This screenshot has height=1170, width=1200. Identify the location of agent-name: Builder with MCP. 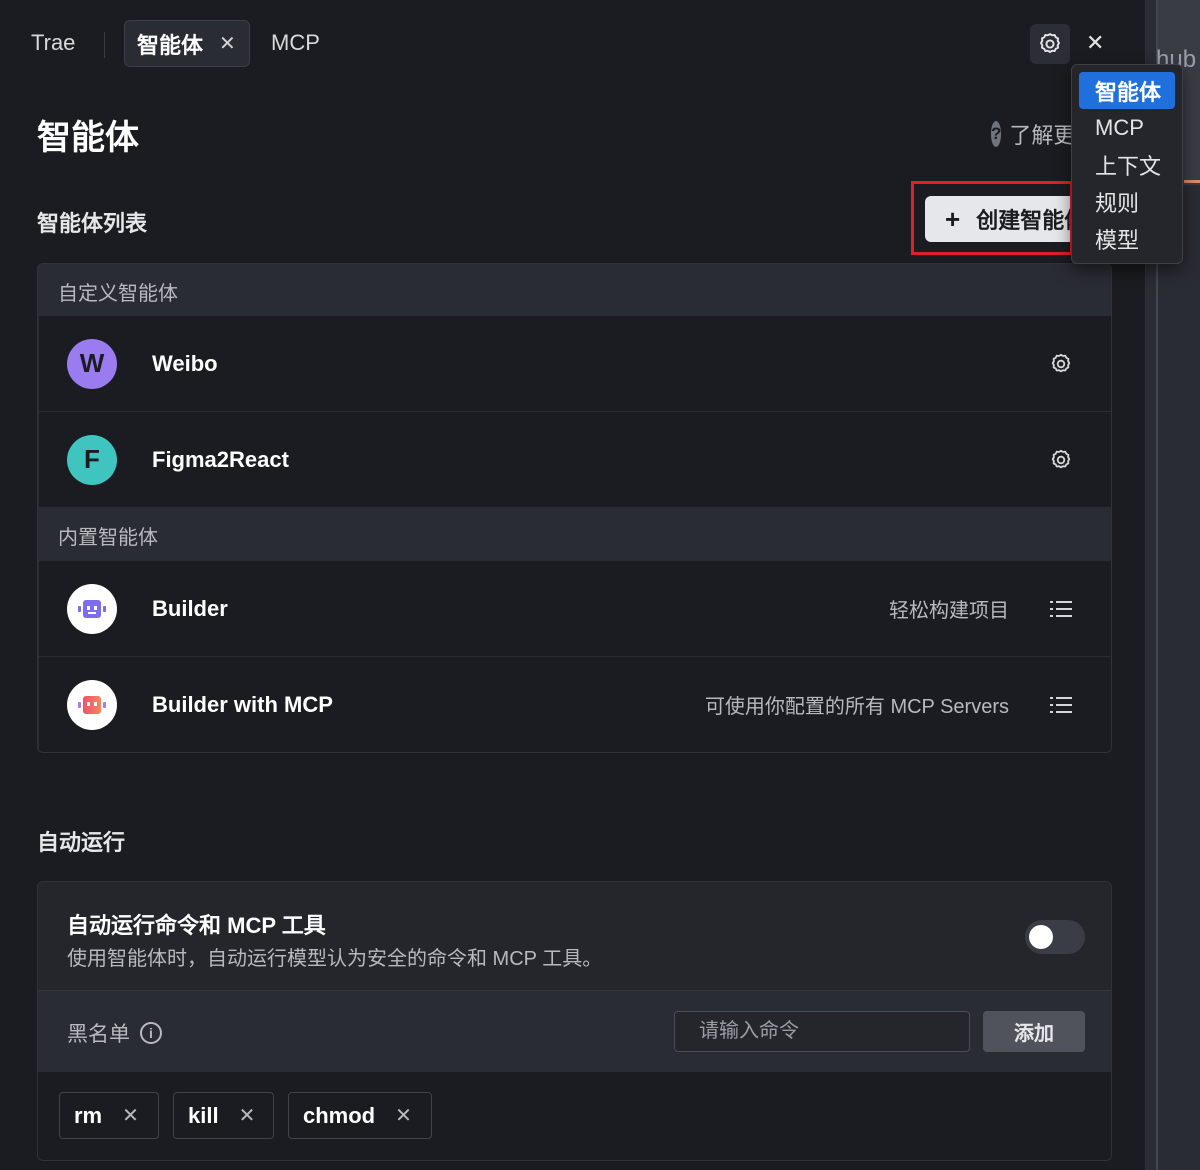
(242, 704).